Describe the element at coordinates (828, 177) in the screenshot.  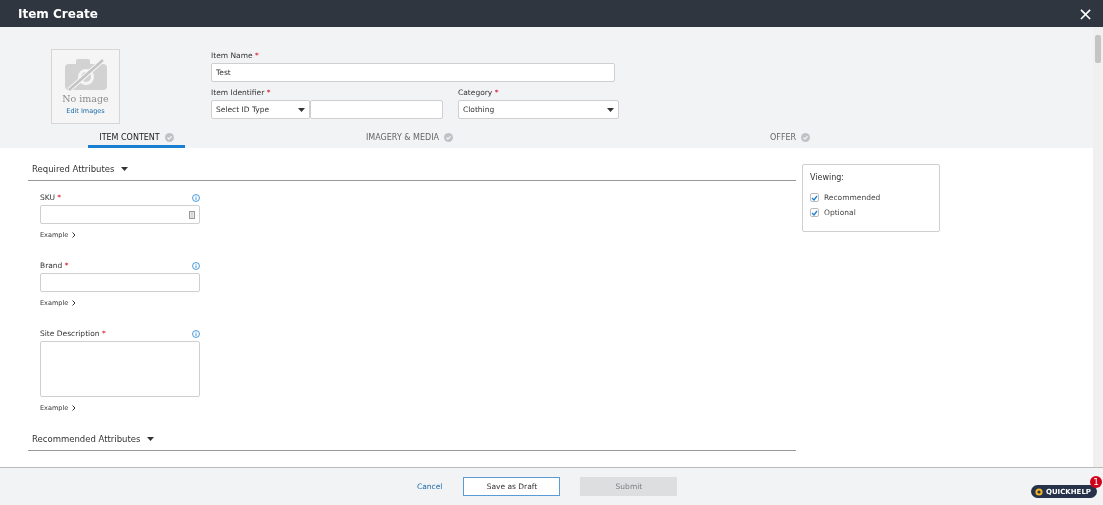
I see `viewing-title: Viewing:` at that location.